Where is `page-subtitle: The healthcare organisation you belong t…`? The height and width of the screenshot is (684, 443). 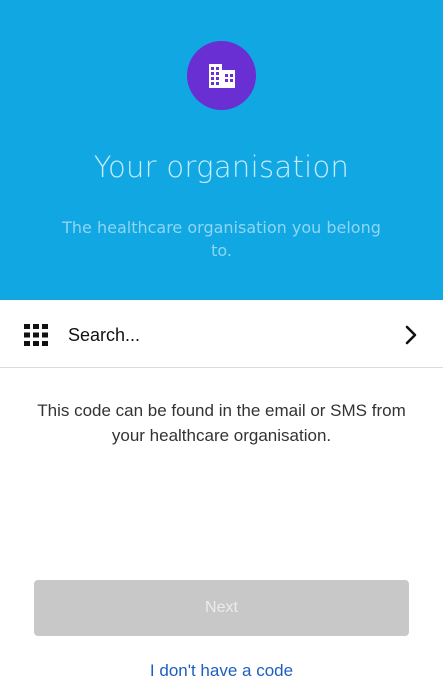
page-subtitle: The healthcare organisation you belong t… is located at coordinates (221, 239).